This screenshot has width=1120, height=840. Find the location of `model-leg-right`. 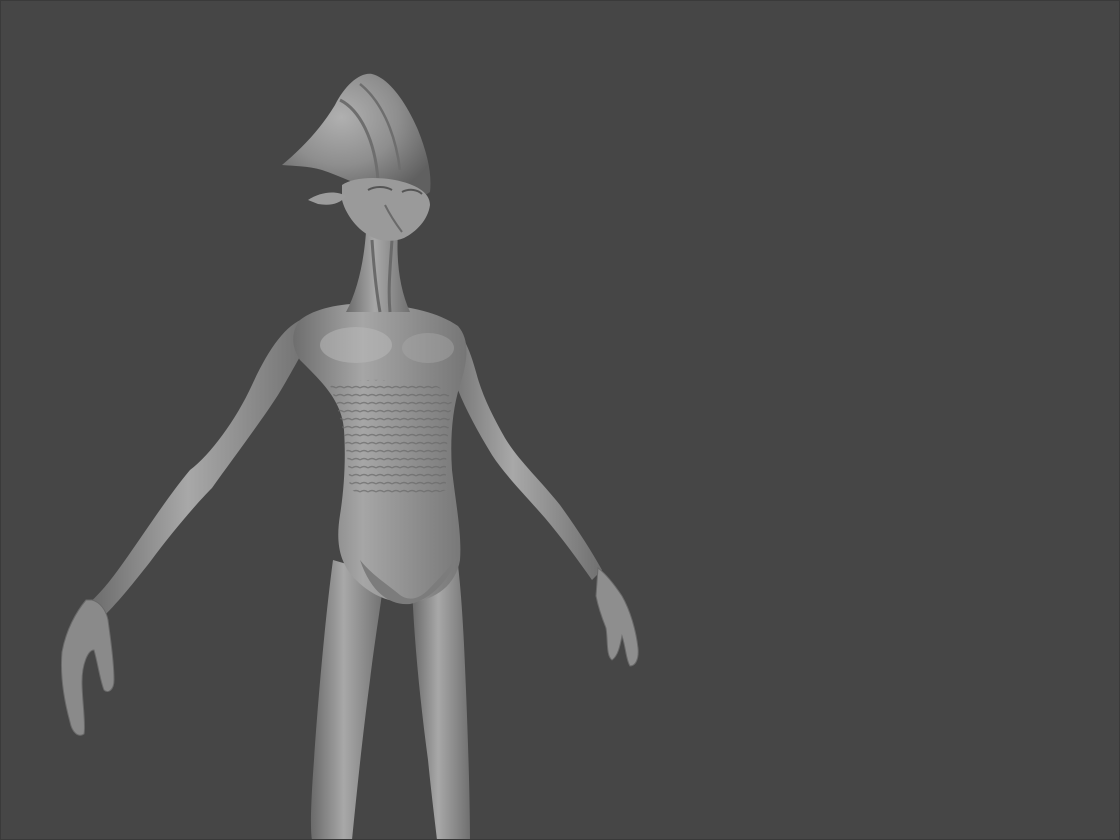

model-leg-right is located at coordinates (441, 702).